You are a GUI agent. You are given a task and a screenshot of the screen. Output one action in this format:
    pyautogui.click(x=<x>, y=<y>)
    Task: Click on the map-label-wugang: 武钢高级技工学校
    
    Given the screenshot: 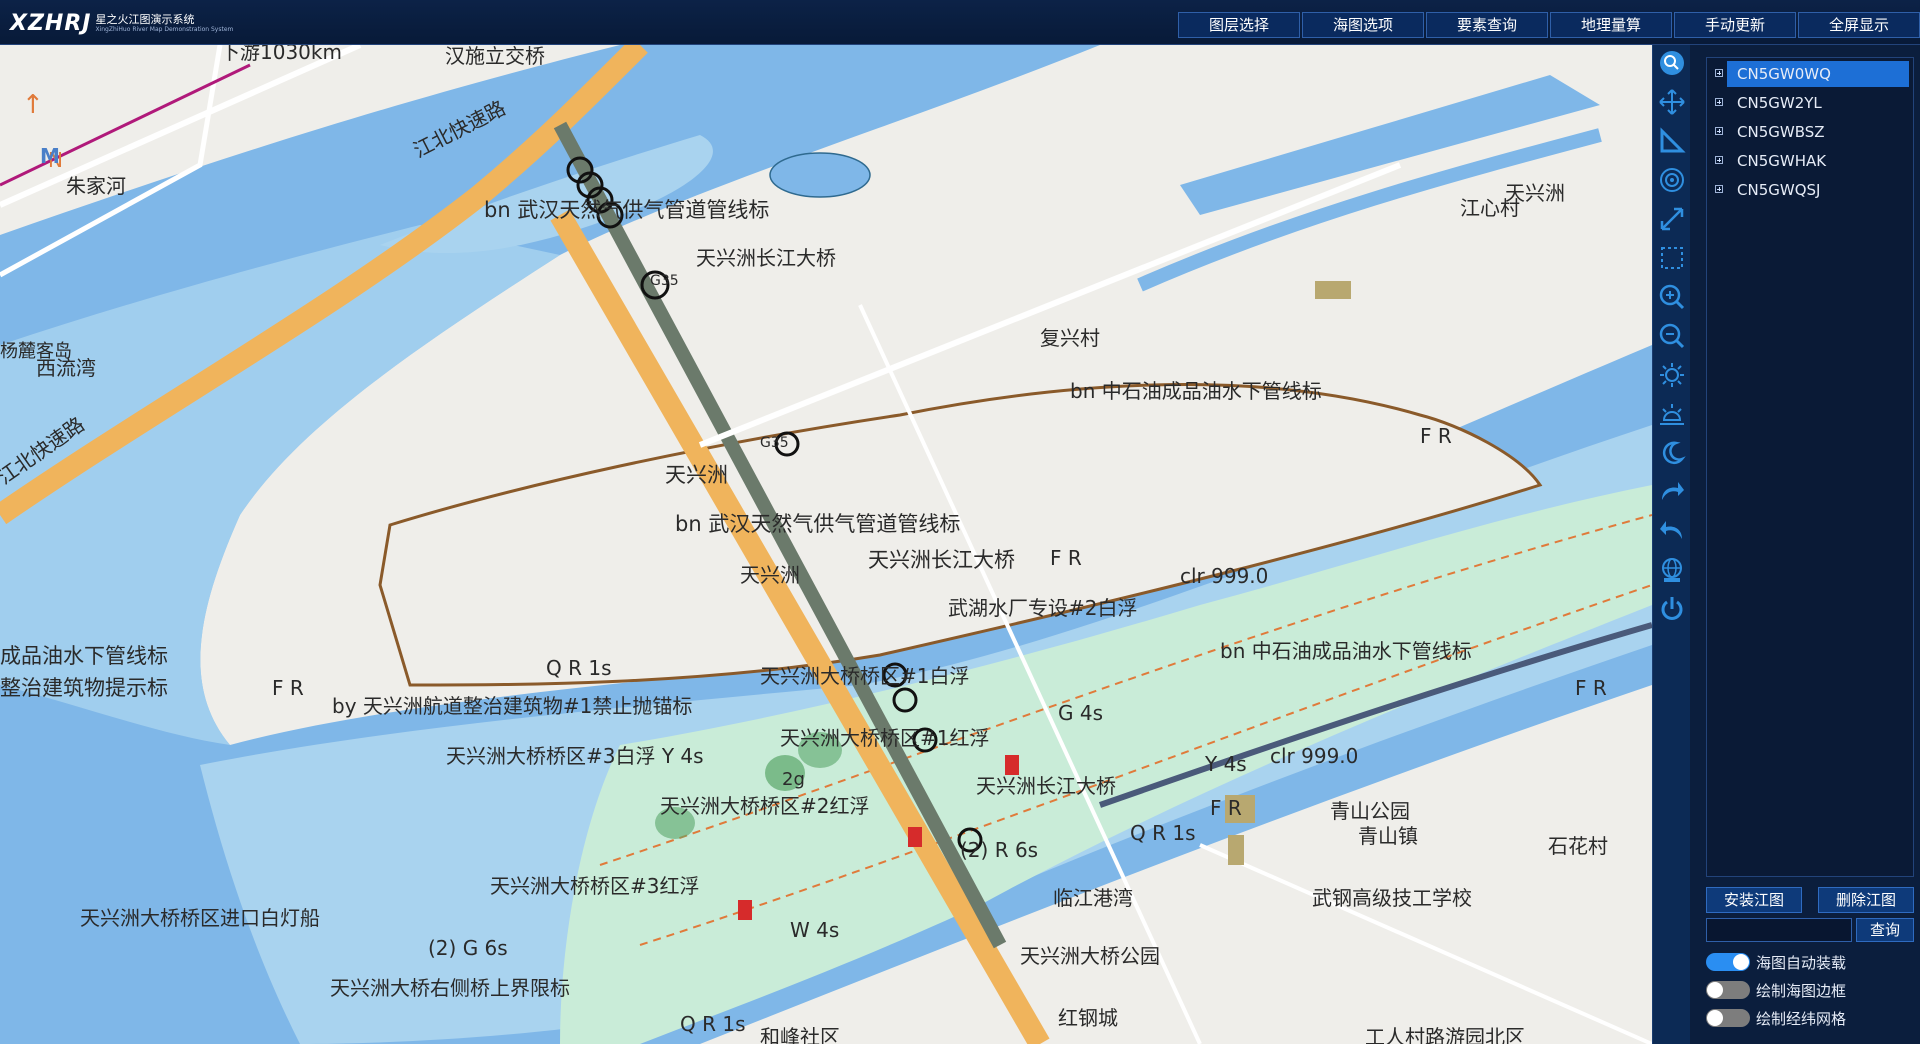 What is the action you would take?
    pyautogui.click(x=1392, y=898)
    